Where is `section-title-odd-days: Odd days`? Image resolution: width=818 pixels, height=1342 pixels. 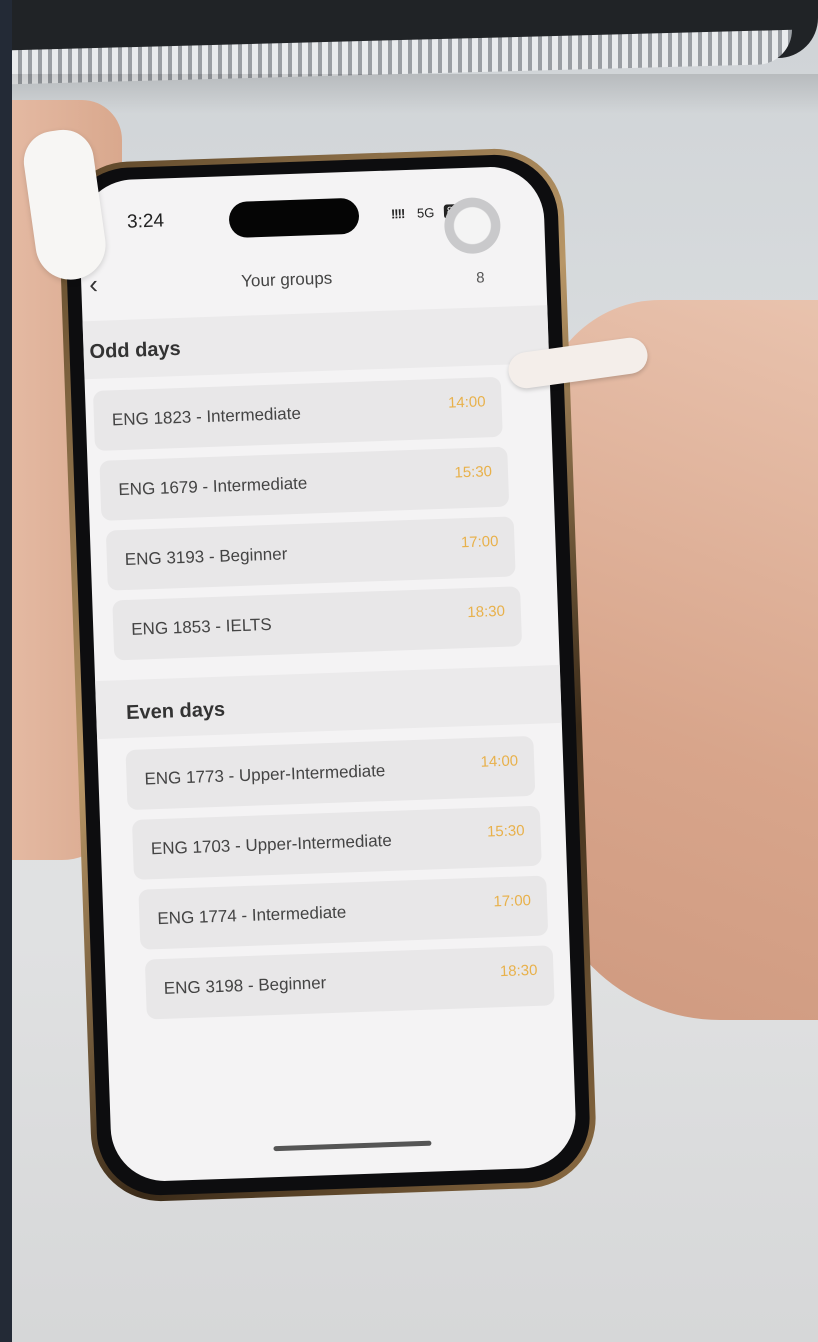 section-title-odd-days: Odd days is located at coordinates (135, 350).